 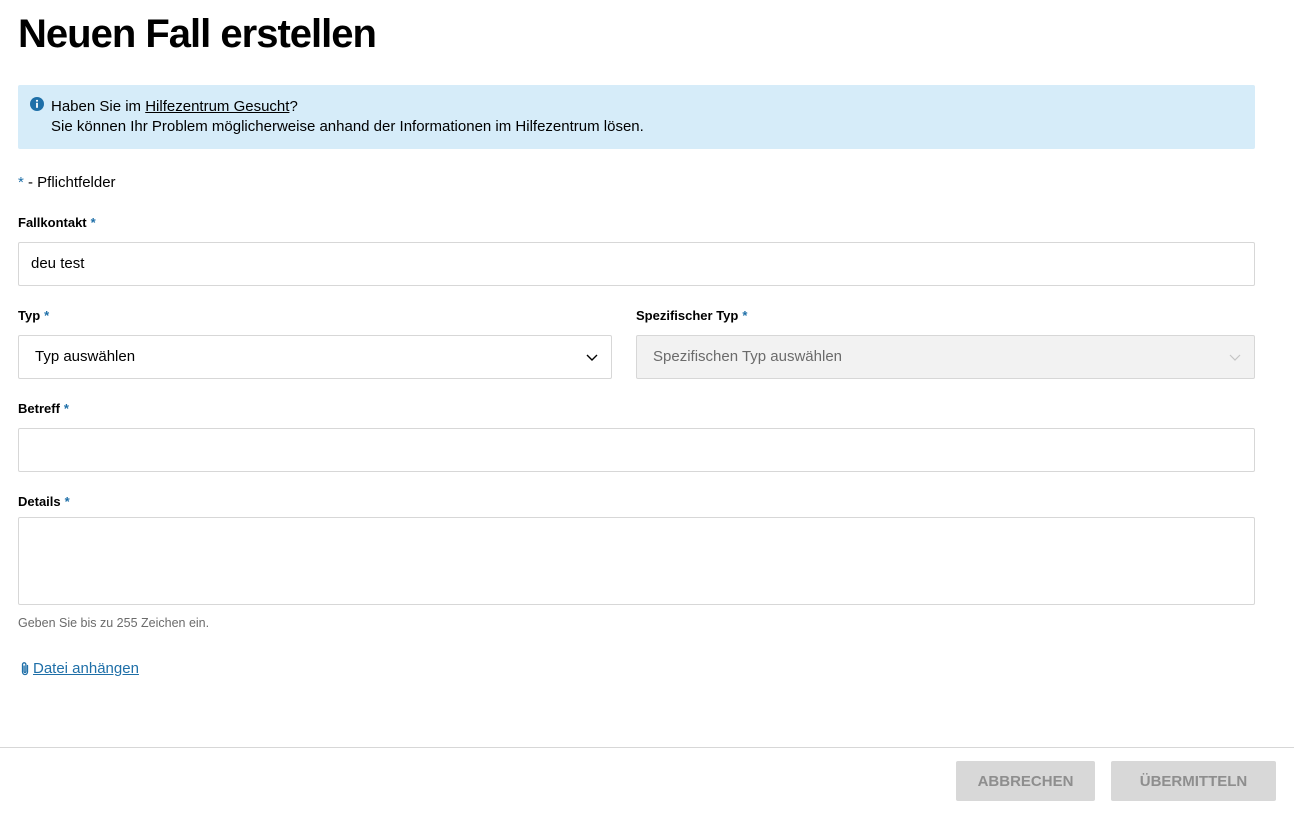 I want to click on contact-field: deu test, so click(x=636, y=264).